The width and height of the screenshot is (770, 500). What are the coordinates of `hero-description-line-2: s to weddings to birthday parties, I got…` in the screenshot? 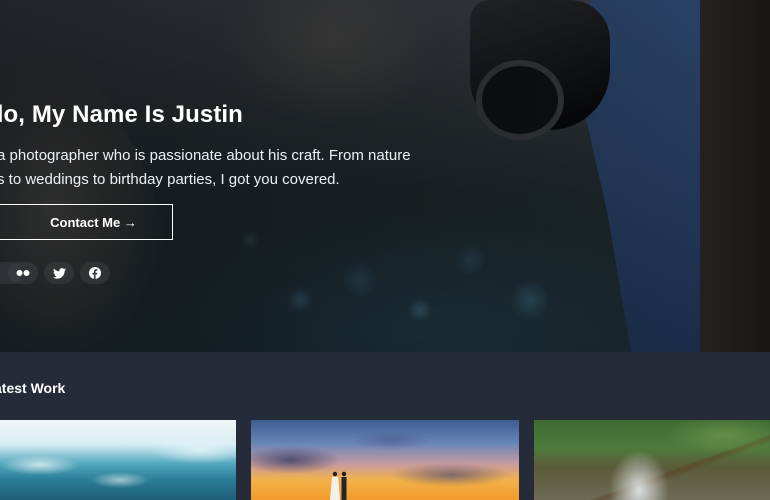 It's located at (170, 179).